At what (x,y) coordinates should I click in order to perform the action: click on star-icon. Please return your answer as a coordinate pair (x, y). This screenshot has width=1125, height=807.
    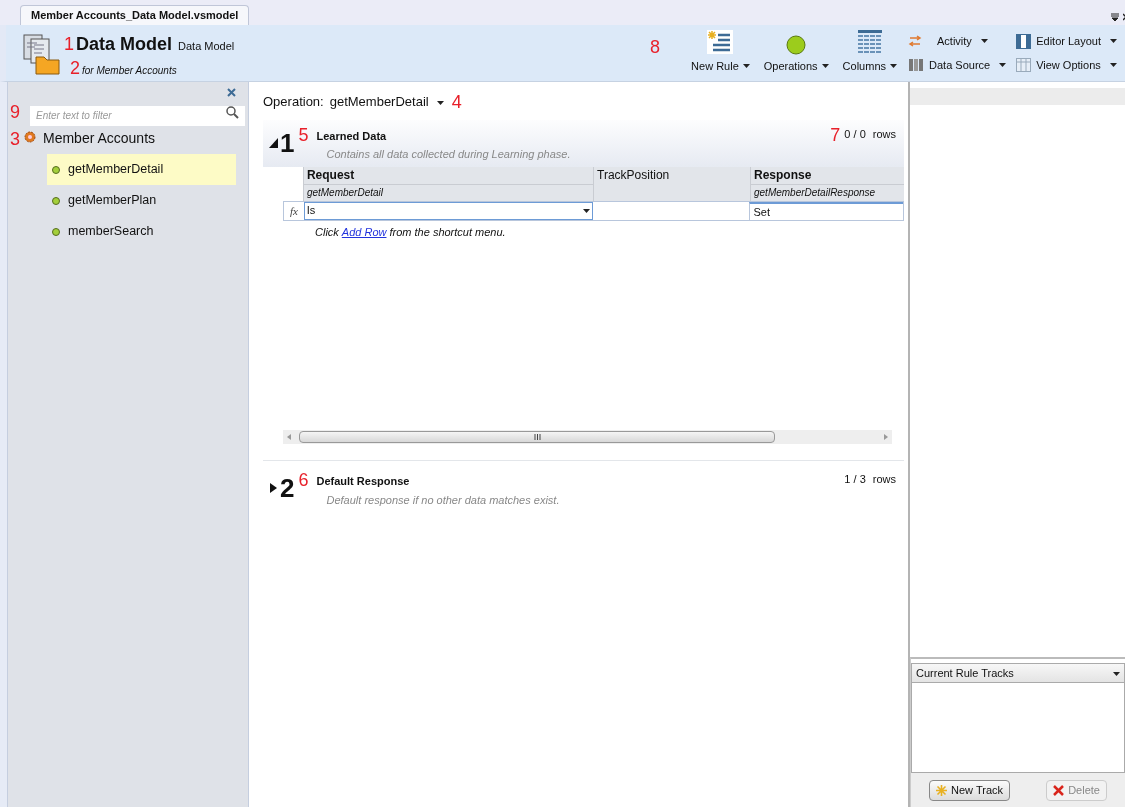
    Looking at the image, I should click on (942, 790).